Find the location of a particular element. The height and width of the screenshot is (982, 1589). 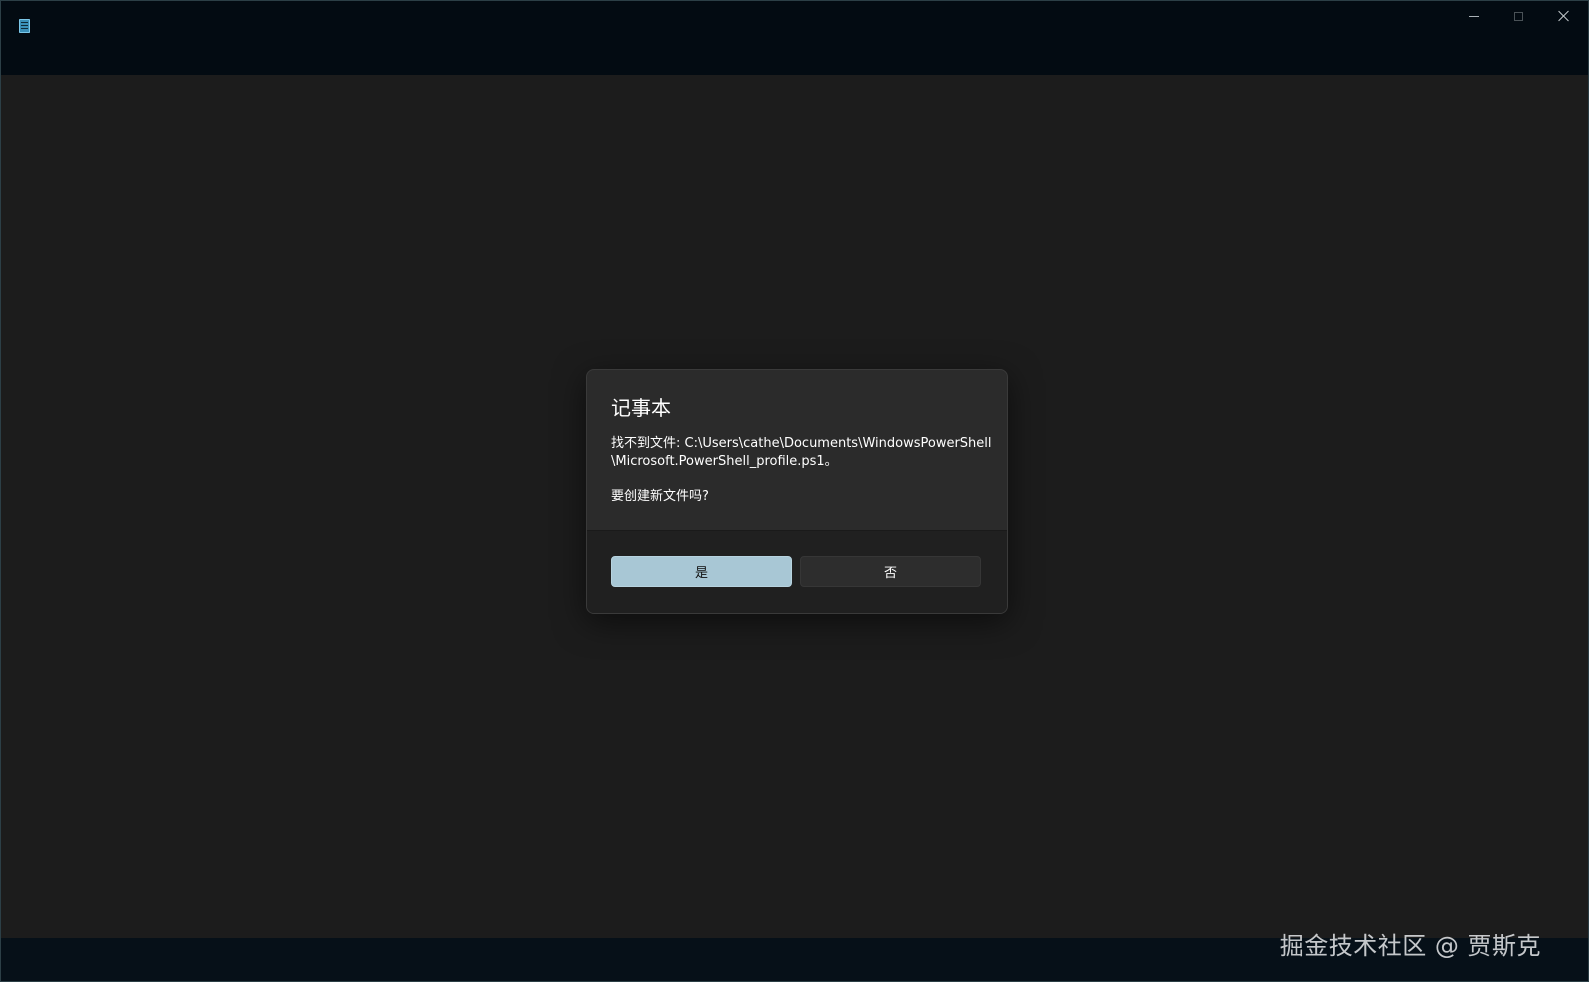

yes-button: 是 is located at coordinates (701, 571).